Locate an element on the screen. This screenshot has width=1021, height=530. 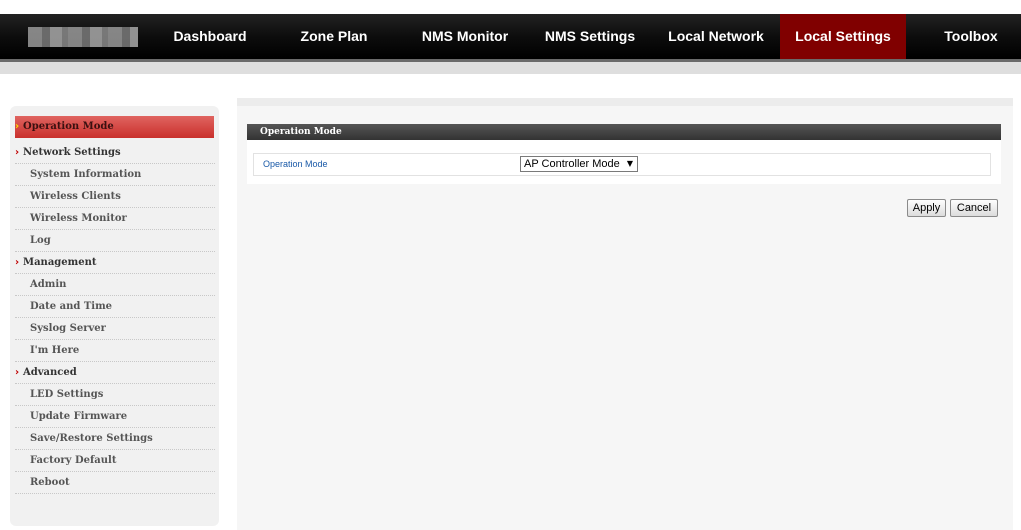
sidebar-item-label: Management is located at coordinates (60, 262).